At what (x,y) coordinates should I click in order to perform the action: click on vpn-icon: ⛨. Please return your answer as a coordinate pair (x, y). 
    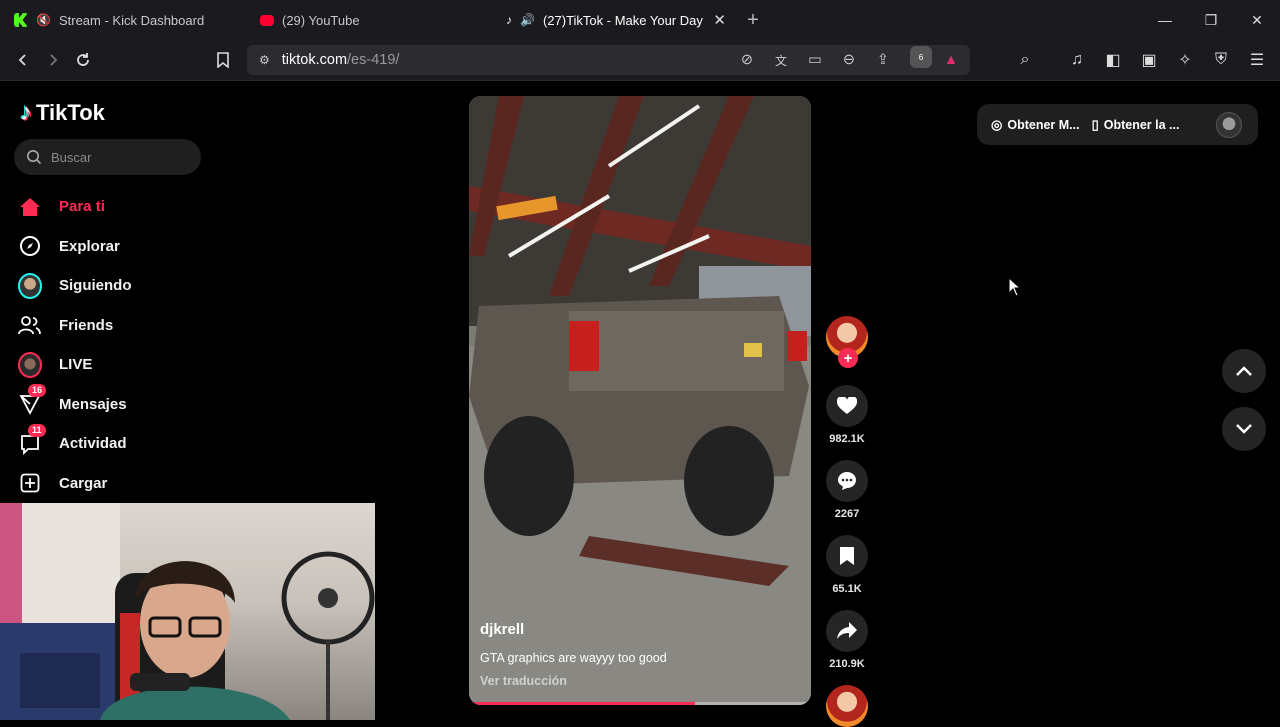
    Looking at the image, I should click on (1221, 60).